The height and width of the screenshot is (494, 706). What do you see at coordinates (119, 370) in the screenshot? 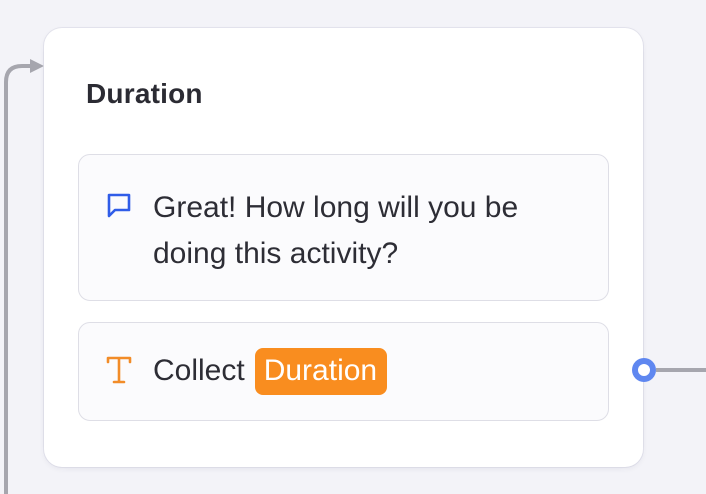
I see `text-t-icon` at bounding box center [119, 370].